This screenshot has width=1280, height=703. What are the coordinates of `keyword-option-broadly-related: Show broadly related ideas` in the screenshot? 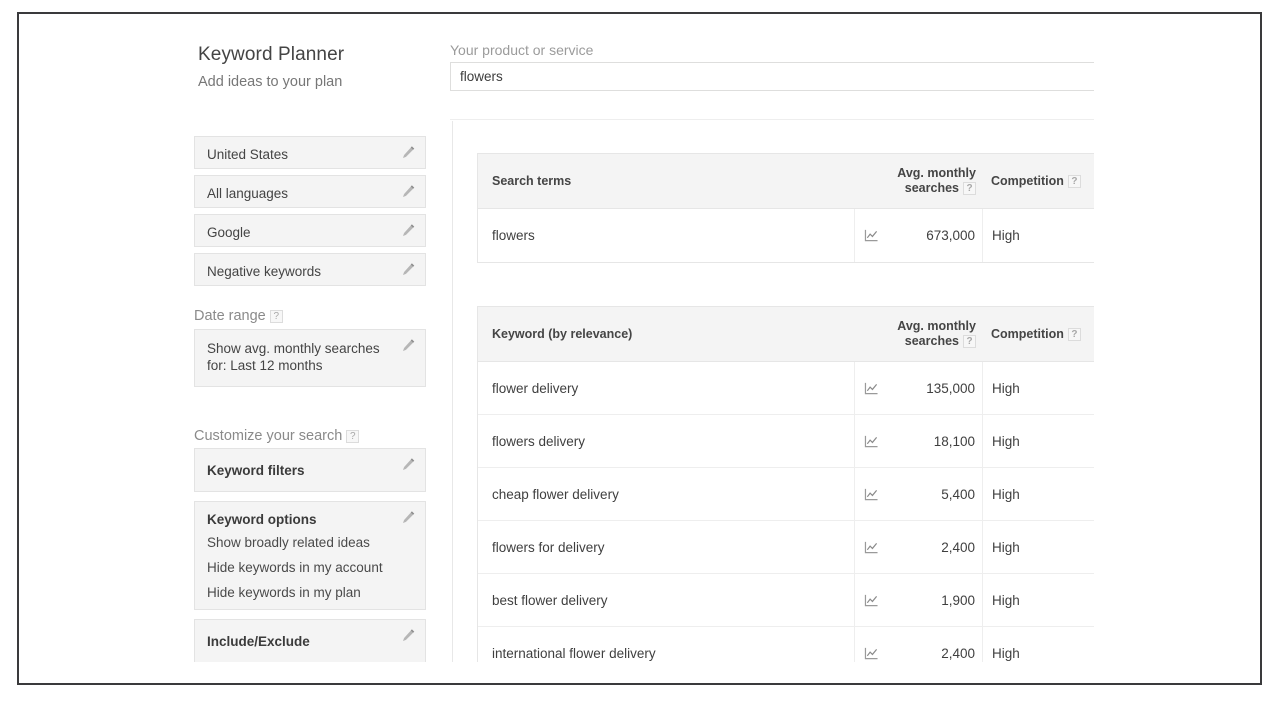 It's located at (310, 542).